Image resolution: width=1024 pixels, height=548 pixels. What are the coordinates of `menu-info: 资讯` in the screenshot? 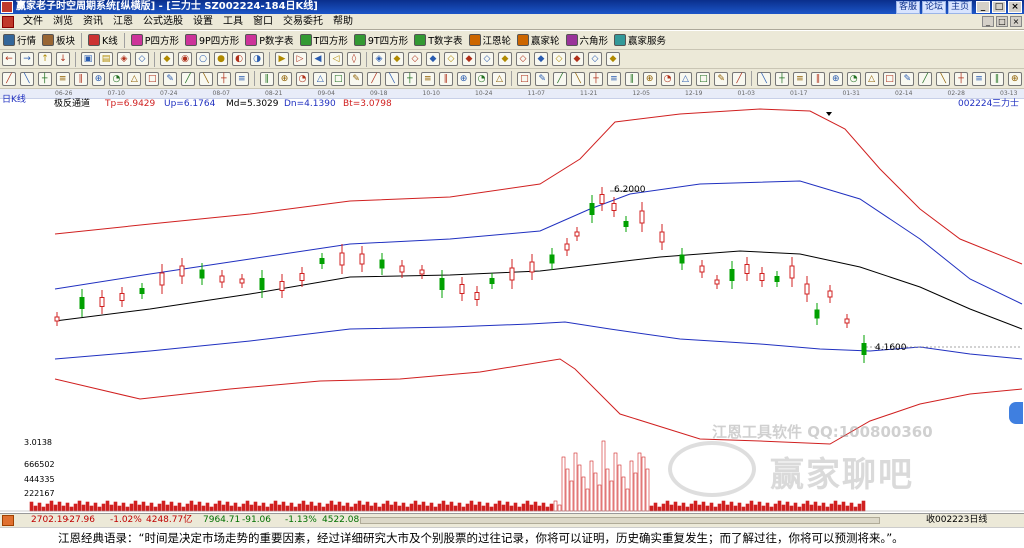 It's located at (93, 22).